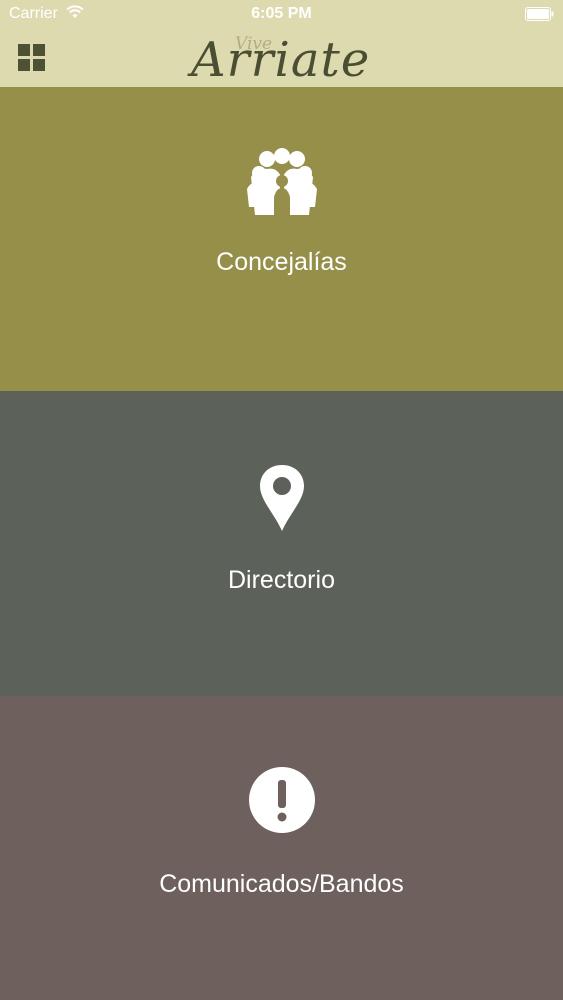 Image resolution: width=563 pixels, height=1000 pixels. I want to click on logo-small-text: Vive, so click(254, 44).